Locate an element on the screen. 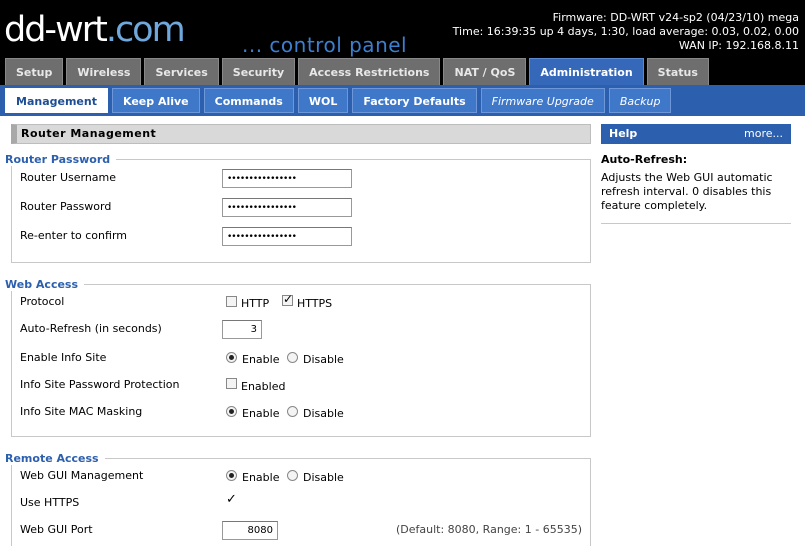  router-username-label: Router Username is located at coordinates (68, 177).